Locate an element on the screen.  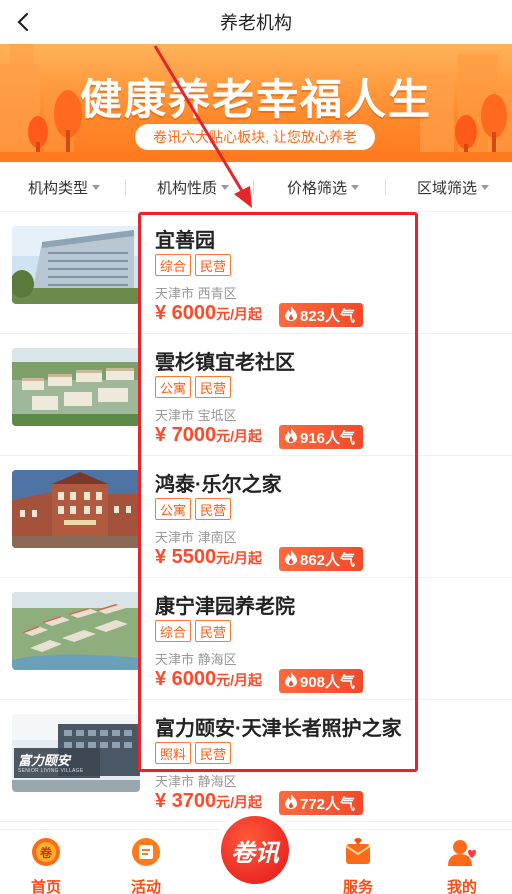
nav-home: 卷 首页 is located at coordinates (46, 865).